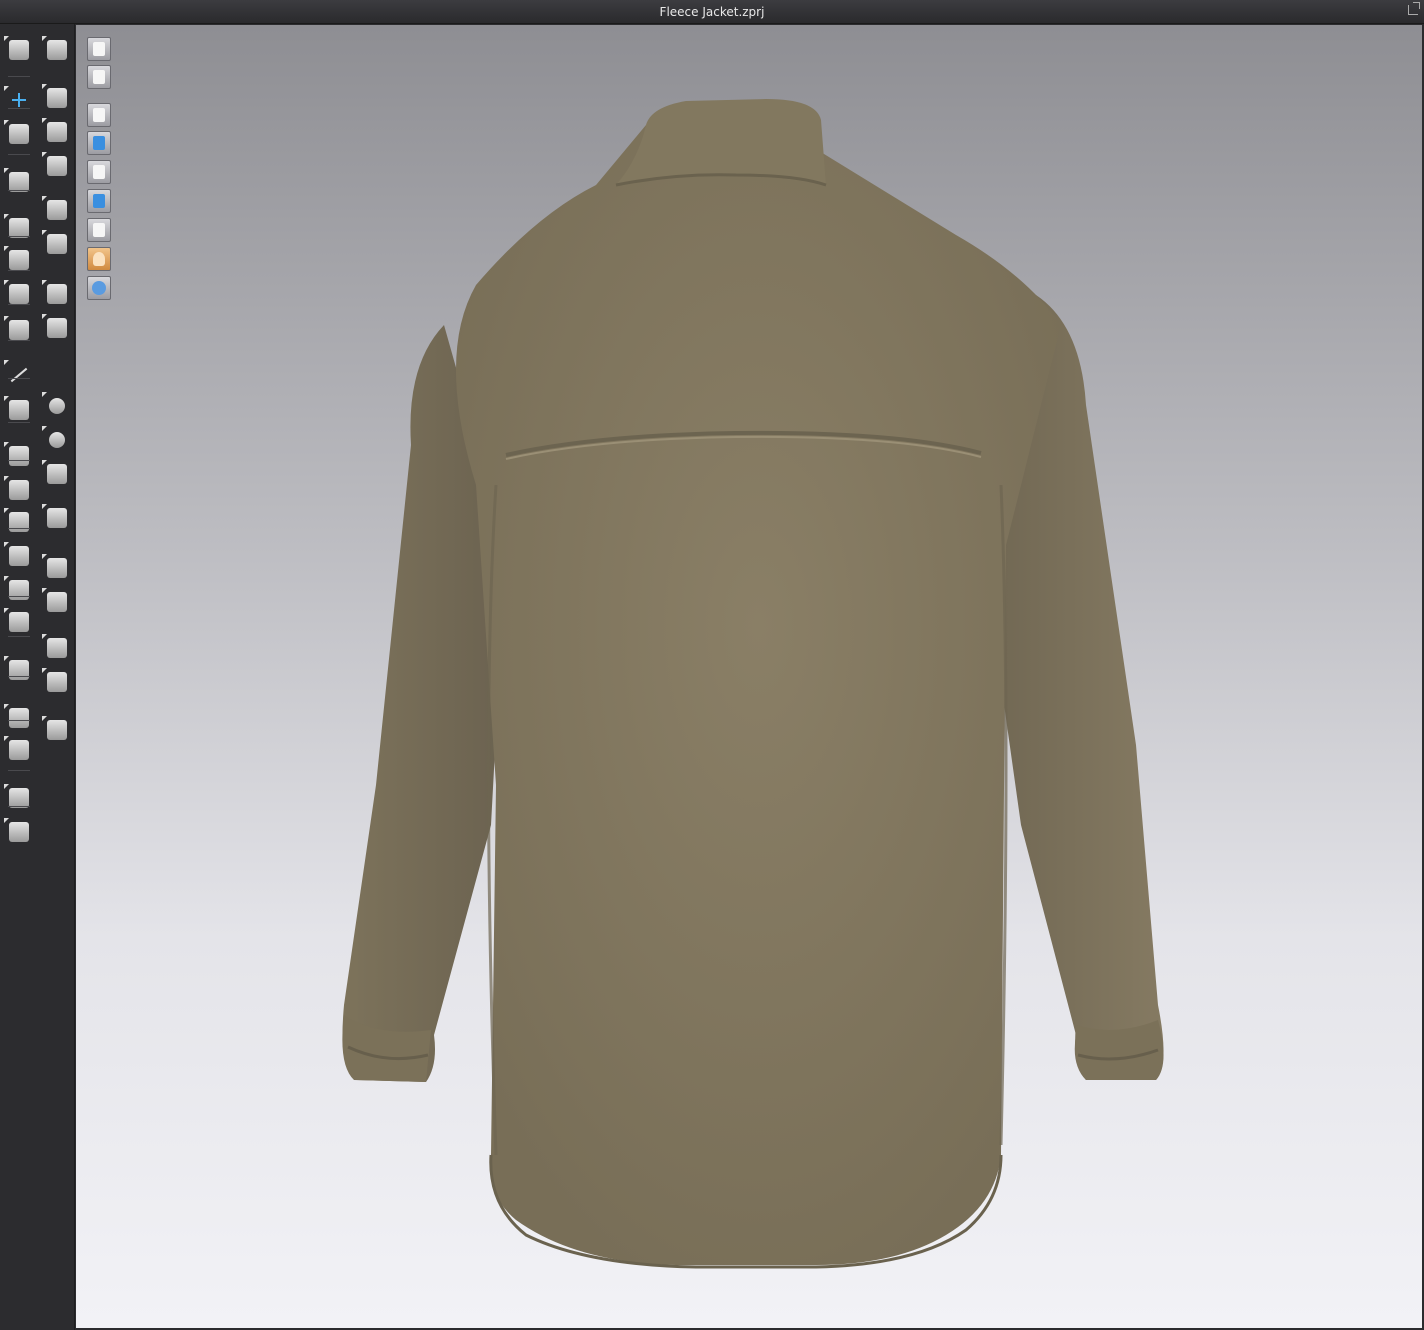 The image size is (1424, 1330). What do you see at coordinates (17, 717) in the screenshot?
I see `ruler-icon` at bounding box center [17, 717].